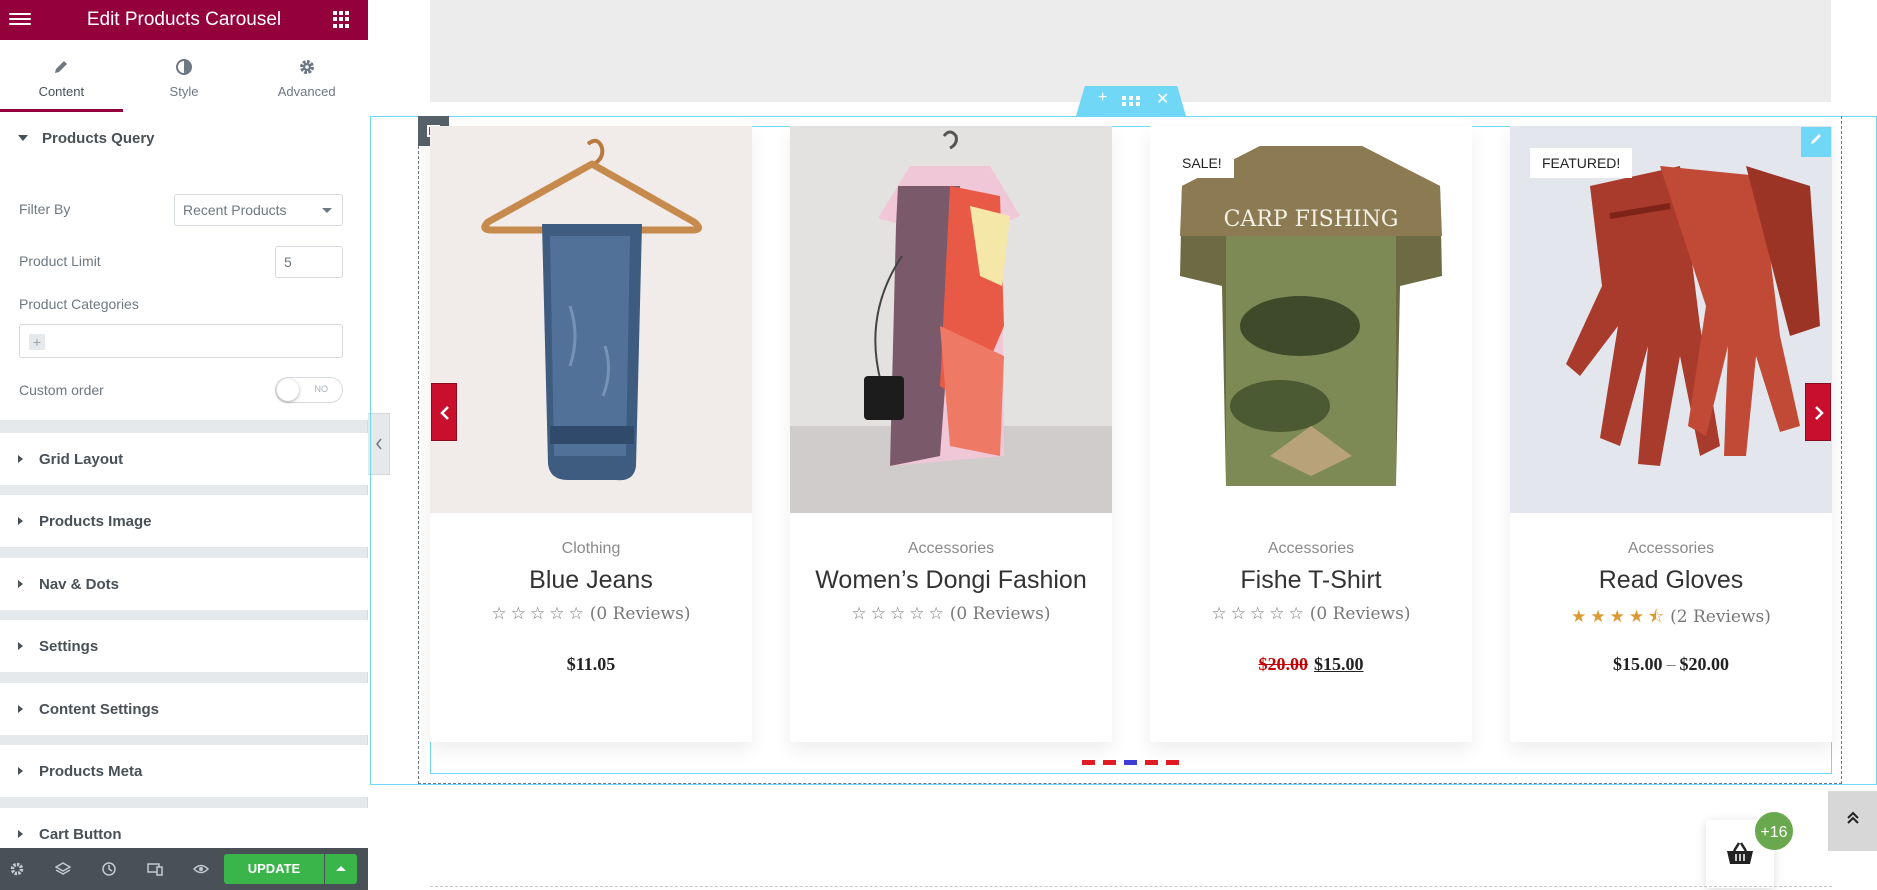 The height and width of the screenshot is (890, 1877). Describe the element at coordinates (181, 341) in the screenshot. I see `product-categories-select: +` at that location.